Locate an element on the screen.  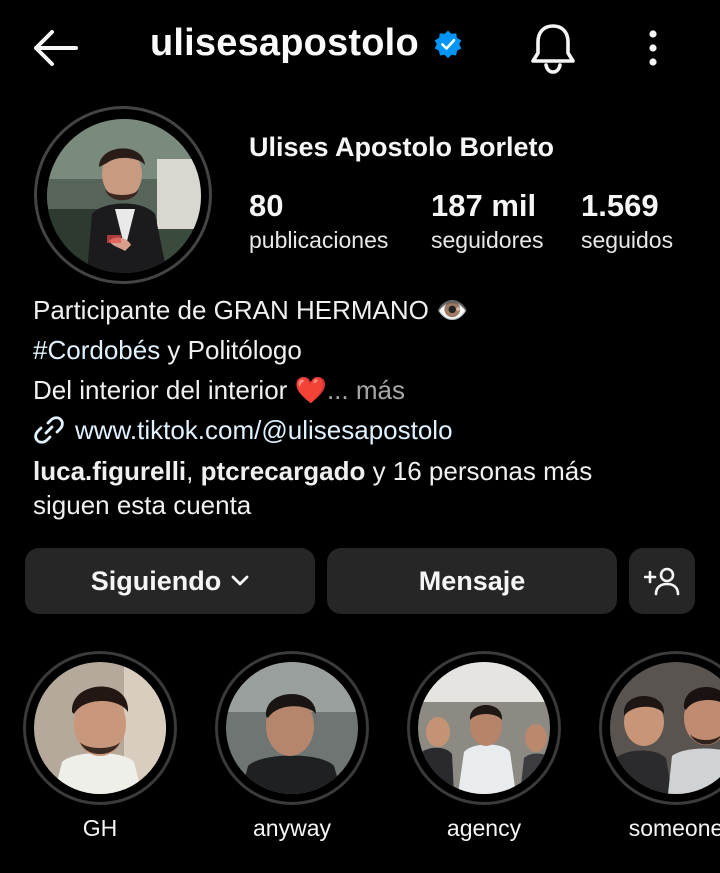
full-name: Ulises Apostolo Borleto is located at coordinates (402, 147).